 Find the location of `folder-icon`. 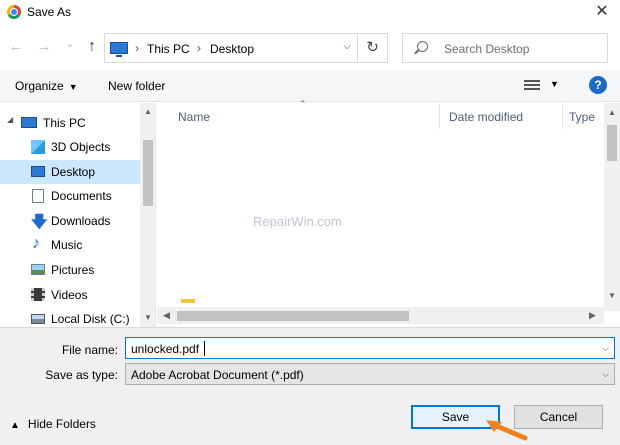

folder-icon is located at coordinates (188, 301).